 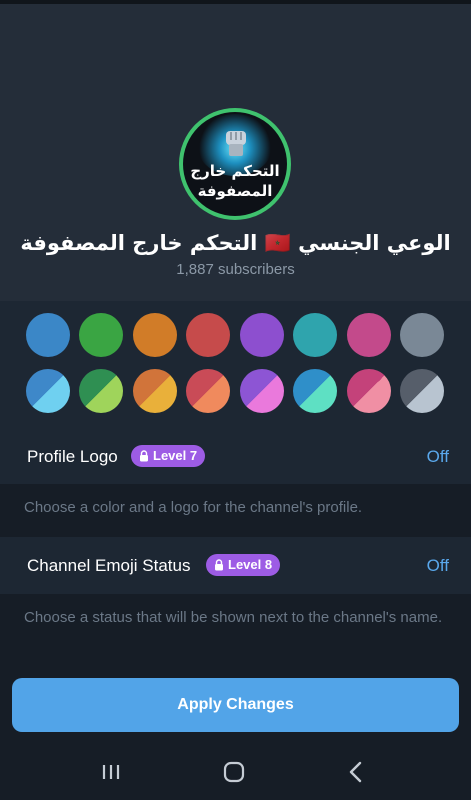 What do you see at coordinates (235, 243) in the screenshot?
I see `channel-name: الوعي الجنسي 🇲🇦 التحكم خارج المصفوفة` at bounding box center [235, 243].